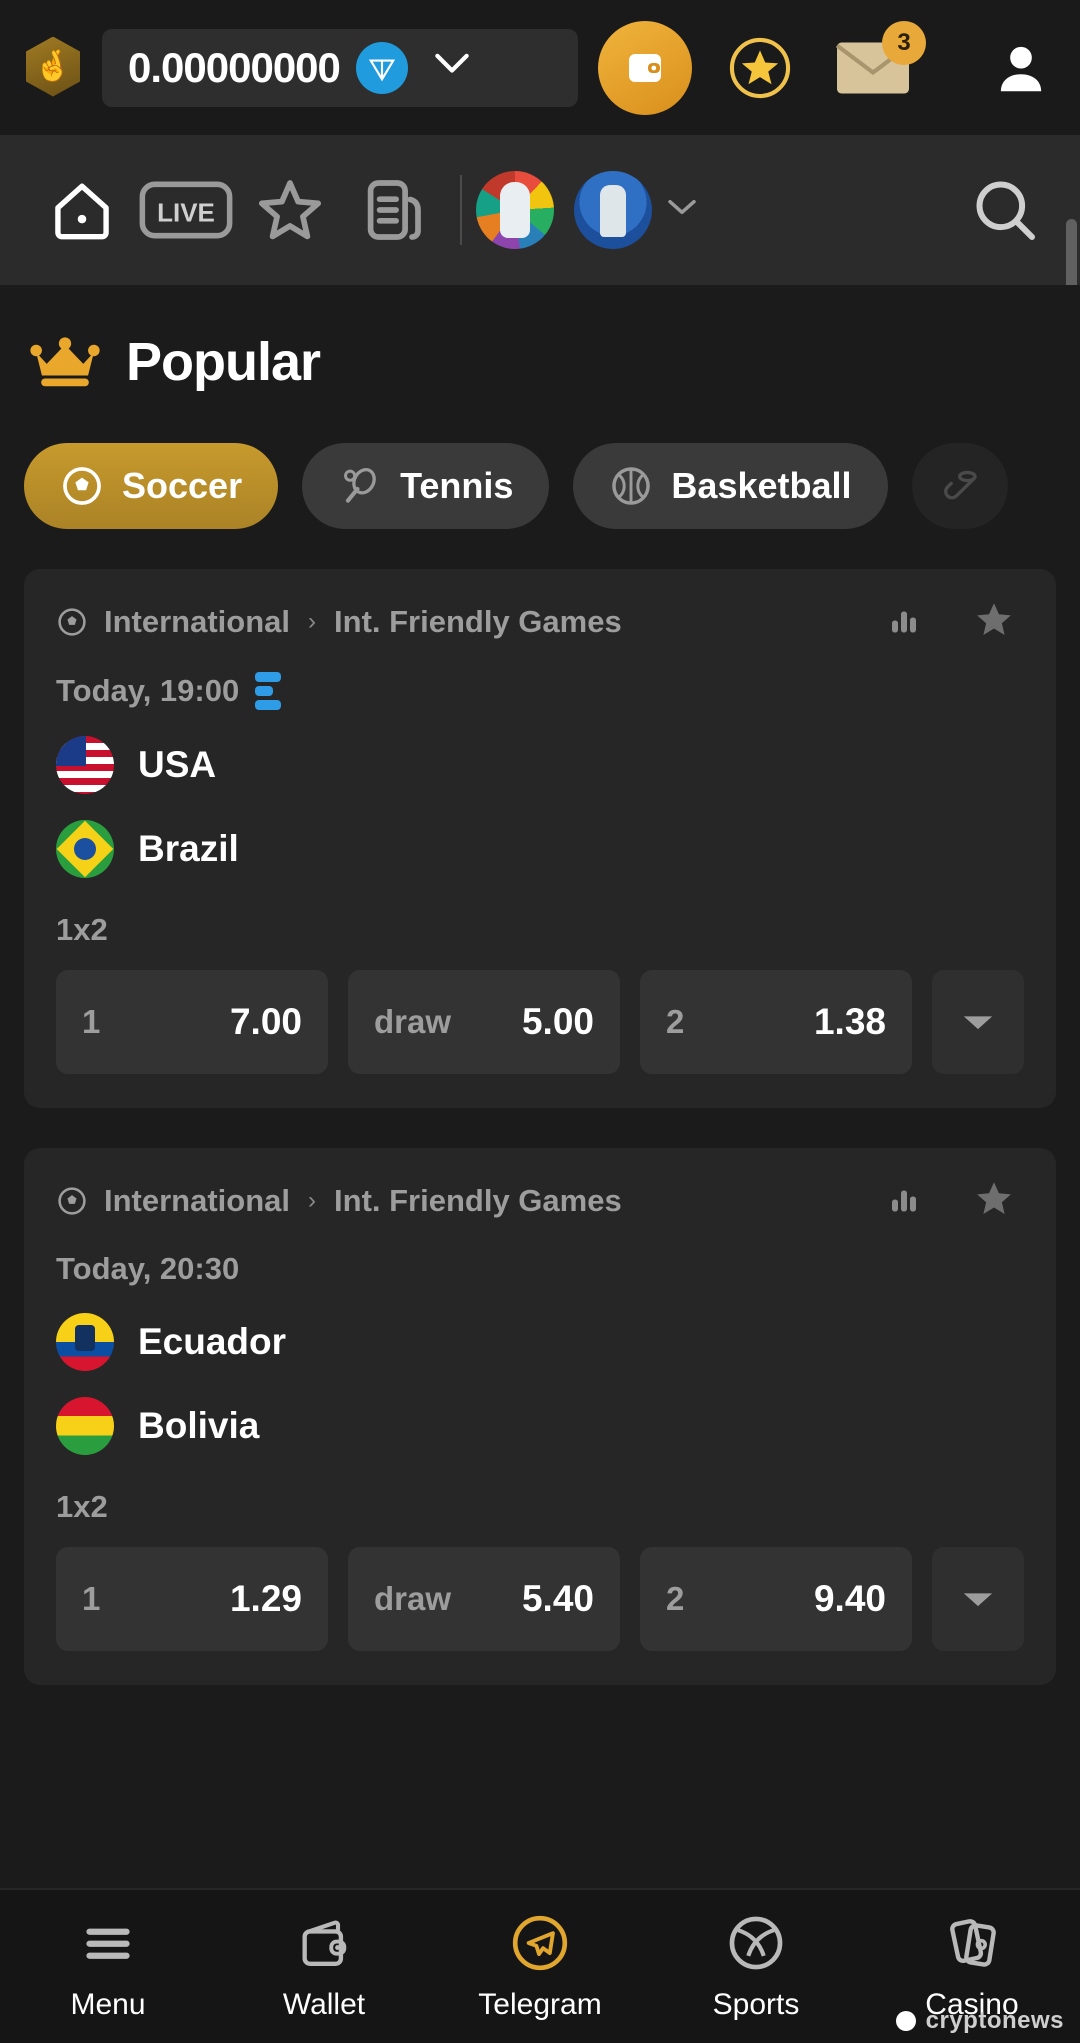  I want to click on bottom-nav-telegram: Telegram, so click(540, 1967).